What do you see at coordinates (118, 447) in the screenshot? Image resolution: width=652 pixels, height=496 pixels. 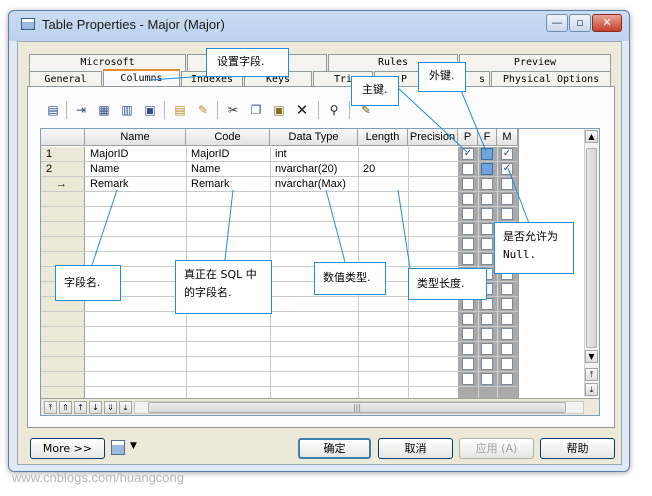 I see `save-as-default-icon` at bounding box center [118, 447].